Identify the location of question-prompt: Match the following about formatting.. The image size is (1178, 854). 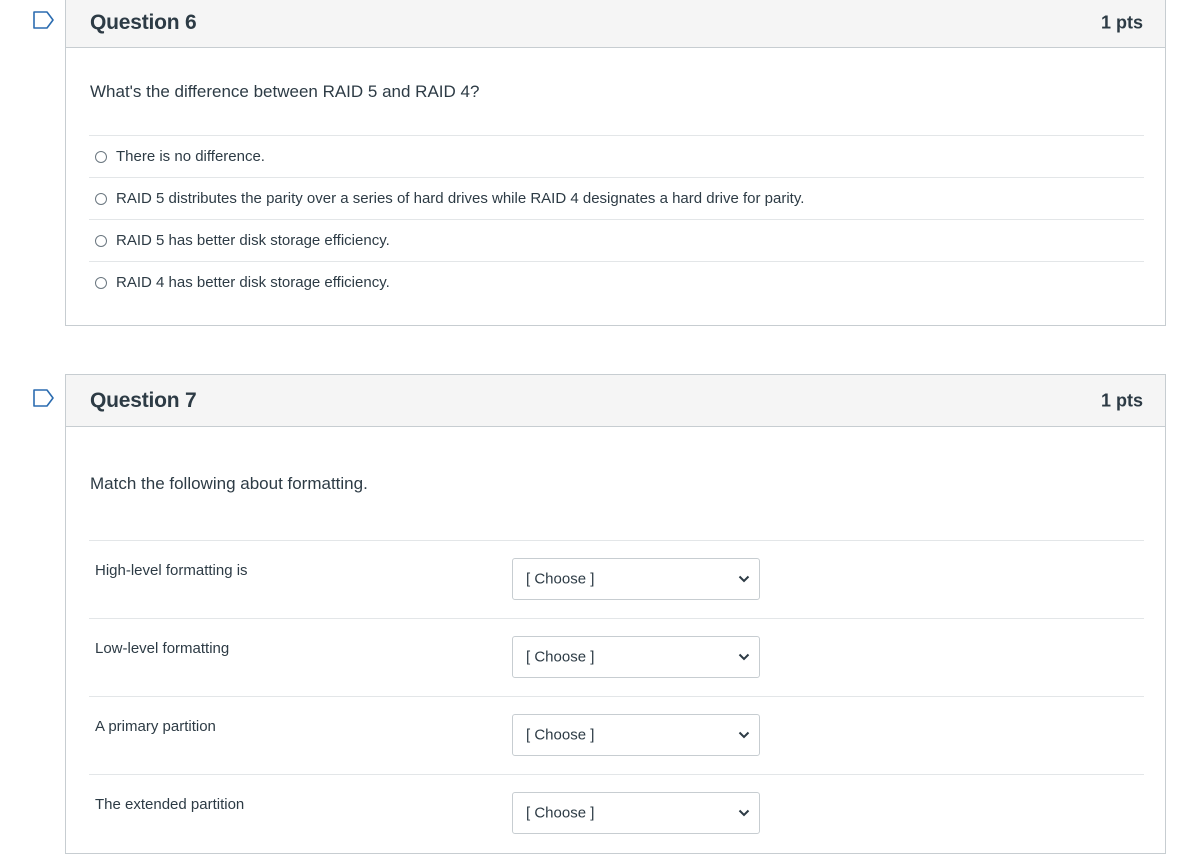
(229, 483).